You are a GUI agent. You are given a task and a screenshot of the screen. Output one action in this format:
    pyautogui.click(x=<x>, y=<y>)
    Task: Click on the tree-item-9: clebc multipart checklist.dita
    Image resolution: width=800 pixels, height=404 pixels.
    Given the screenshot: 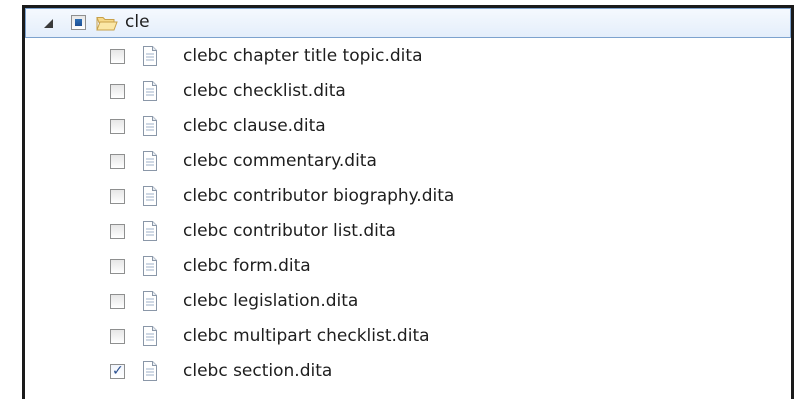 What is the action you would take?
    pyautogui.click(x=408, y=335)
    